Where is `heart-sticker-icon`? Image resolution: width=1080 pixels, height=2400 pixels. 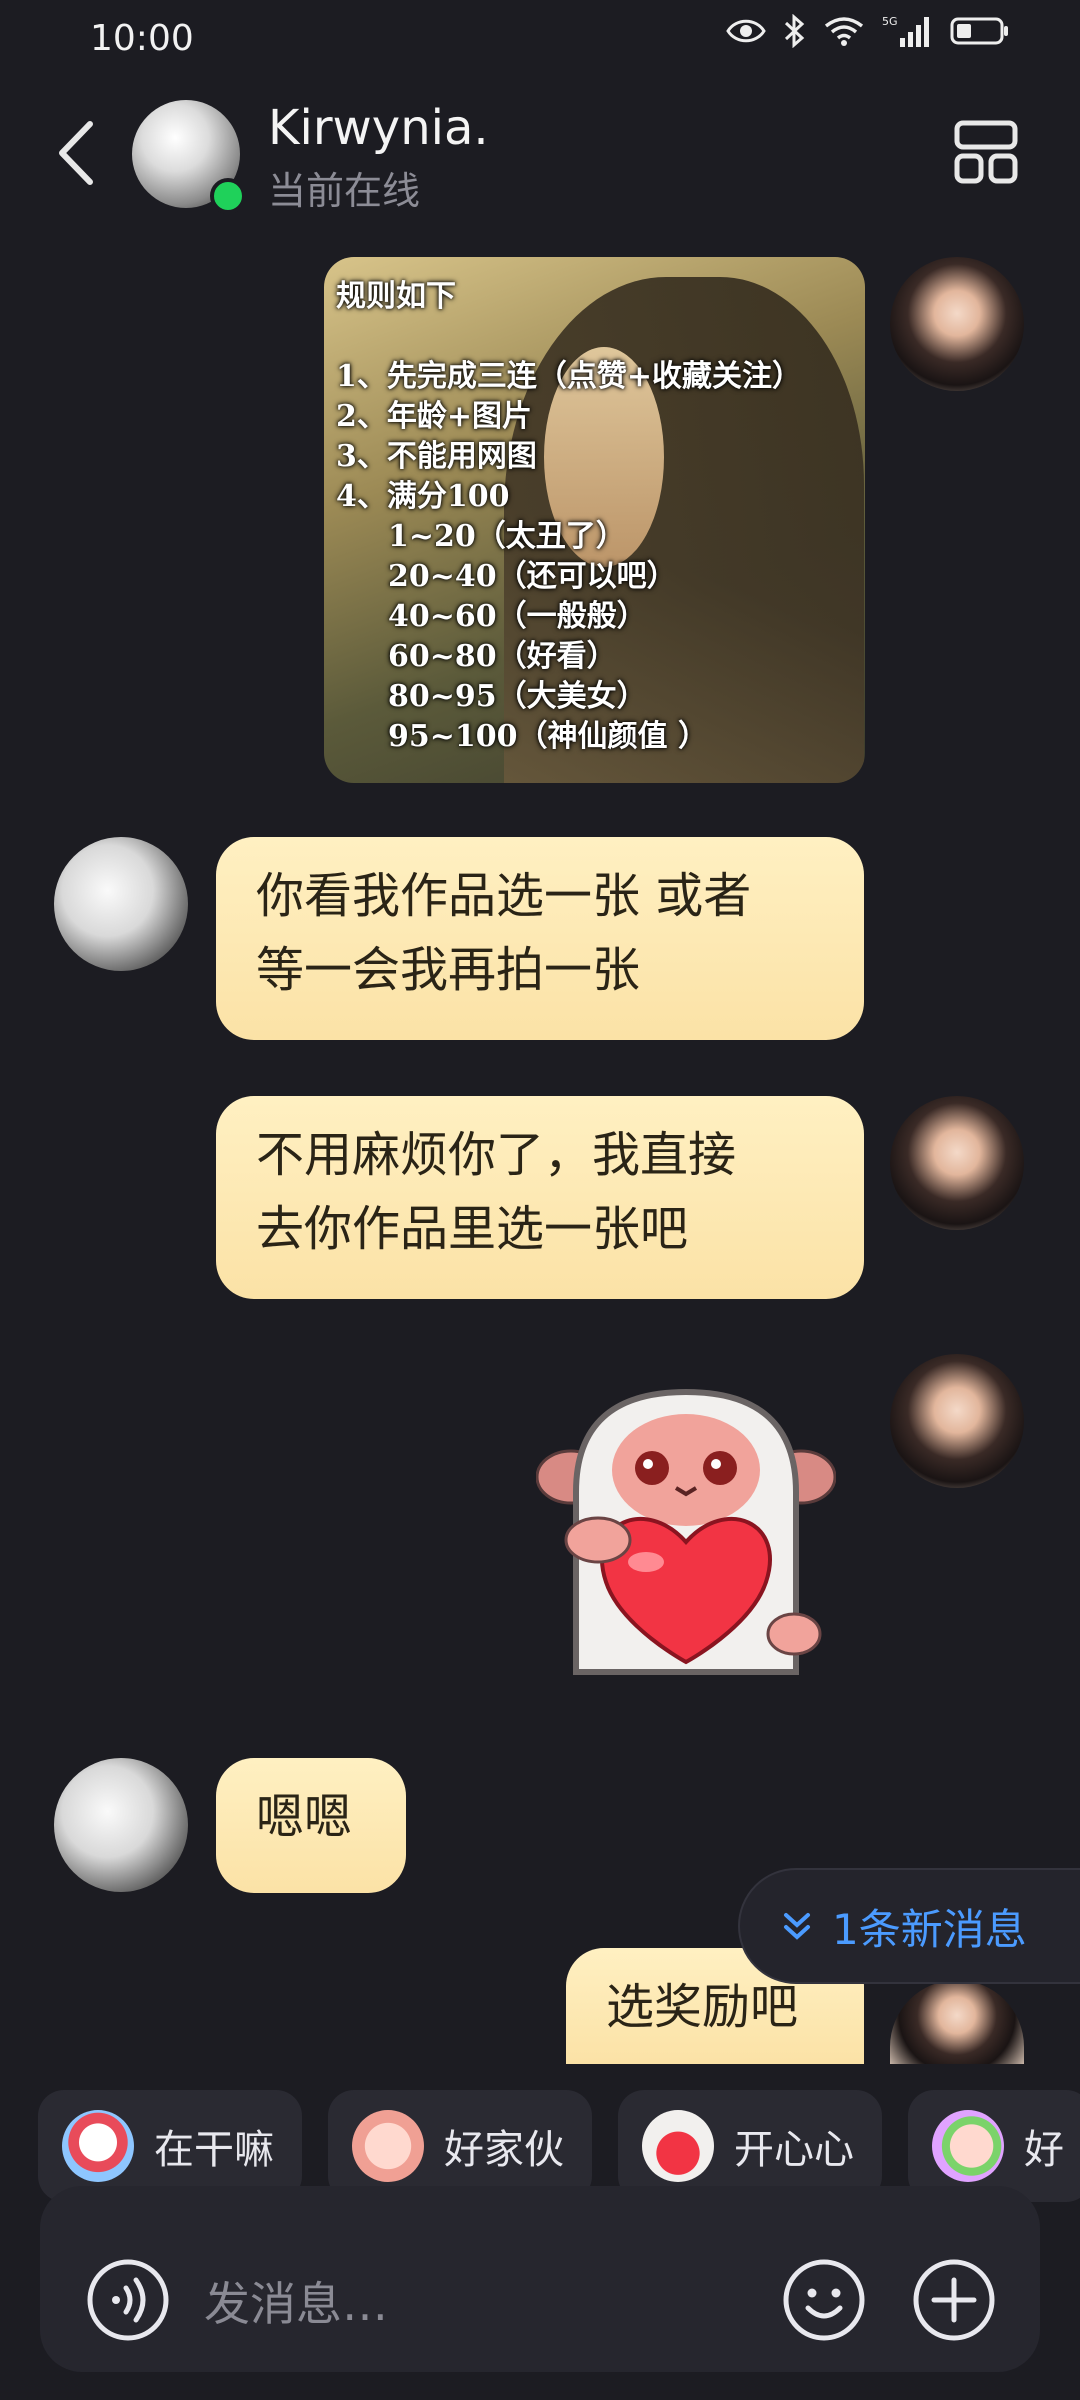 heart-sticker-icon is located at coordinates (686, 1532).